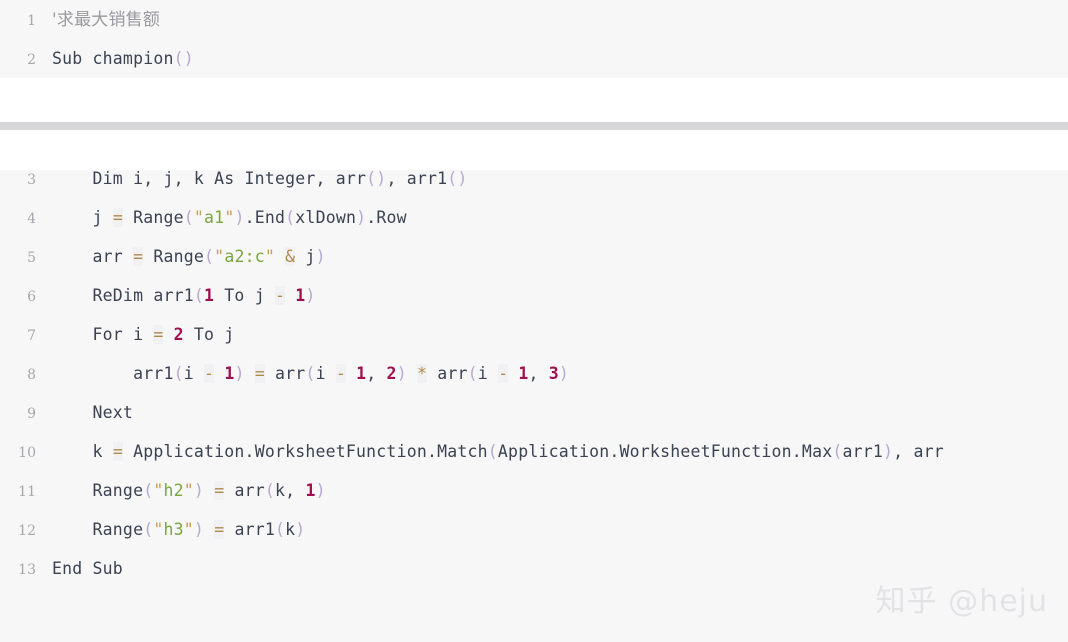 This screenshot has width=1068, height=642. Describe the element at coordinates (386, 217) in the screenshot. I see `code-token-plain: .Row` at that location.